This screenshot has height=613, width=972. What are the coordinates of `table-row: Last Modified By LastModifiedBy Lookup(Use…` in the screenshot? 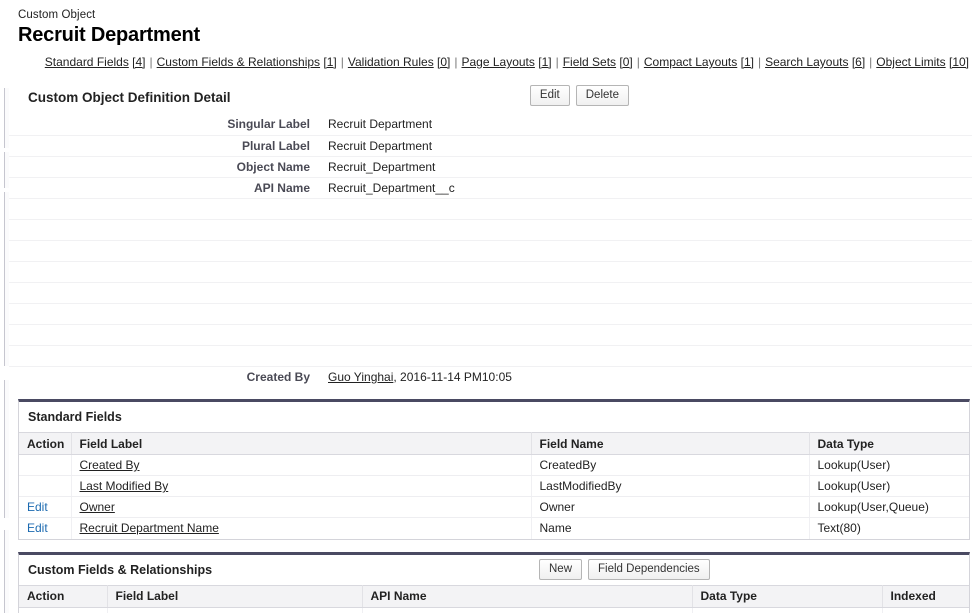 It's located at (494, 486).